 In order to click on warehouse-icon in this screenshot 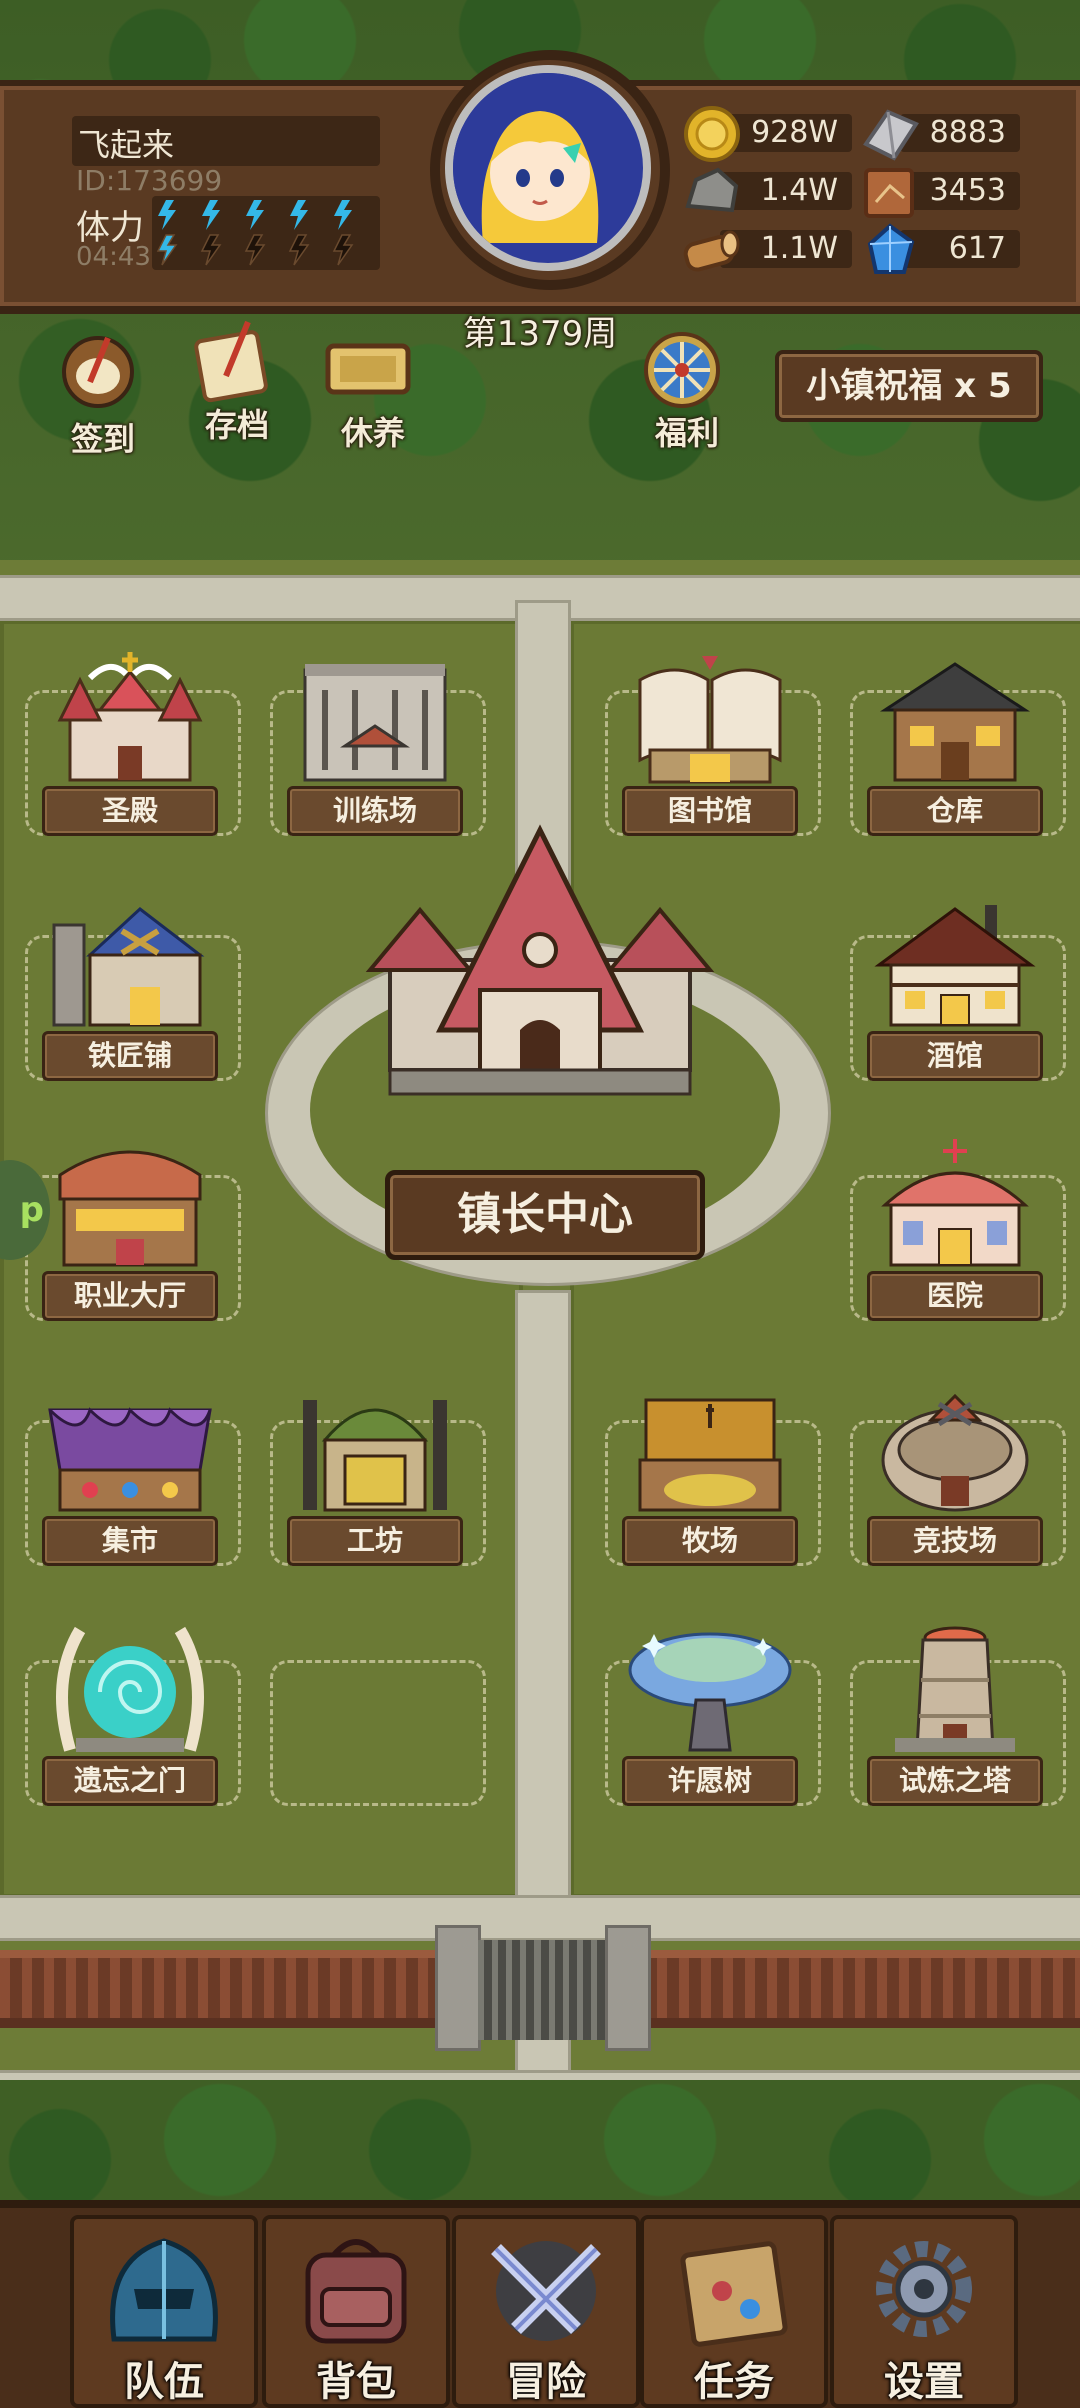, I will do `click(955, 722)`.